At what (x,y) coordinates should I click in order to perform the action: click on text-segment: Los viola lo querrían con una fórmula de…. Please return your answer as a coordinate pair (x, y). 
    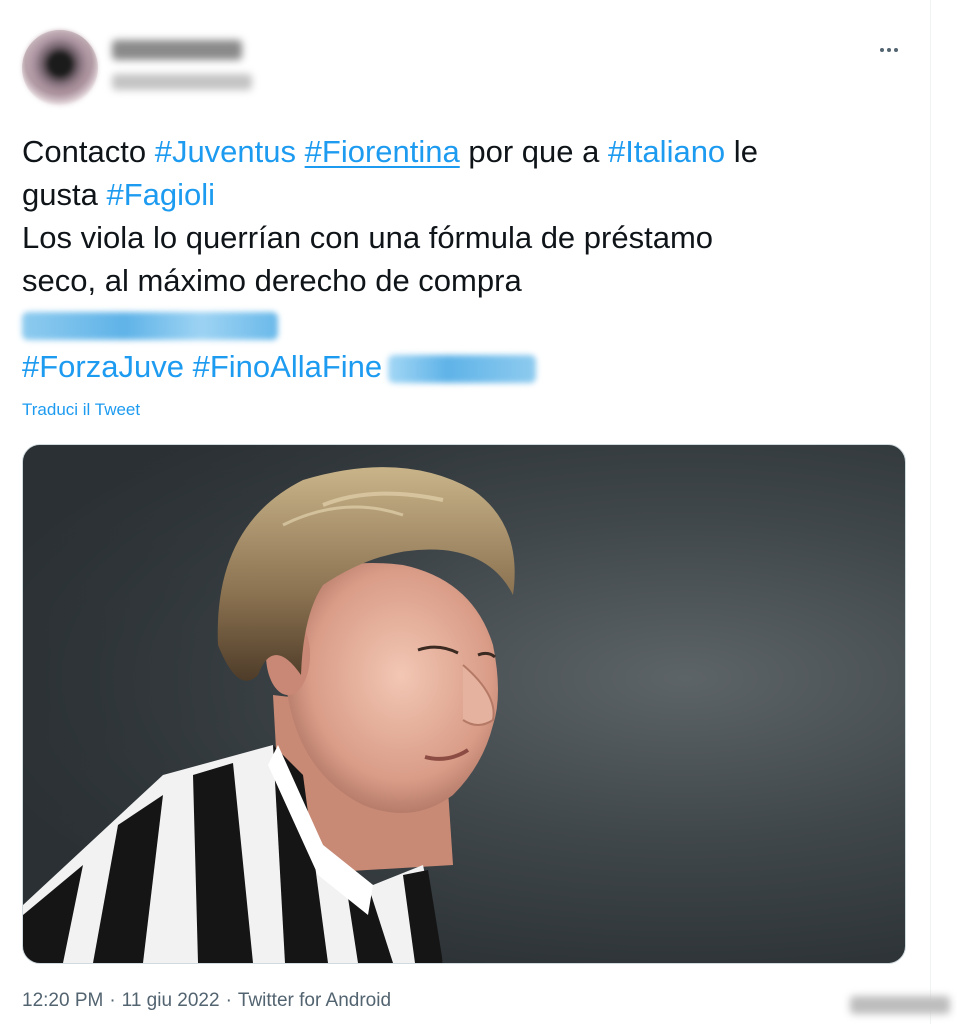
    Looking at the image, I should click on (368, 237).